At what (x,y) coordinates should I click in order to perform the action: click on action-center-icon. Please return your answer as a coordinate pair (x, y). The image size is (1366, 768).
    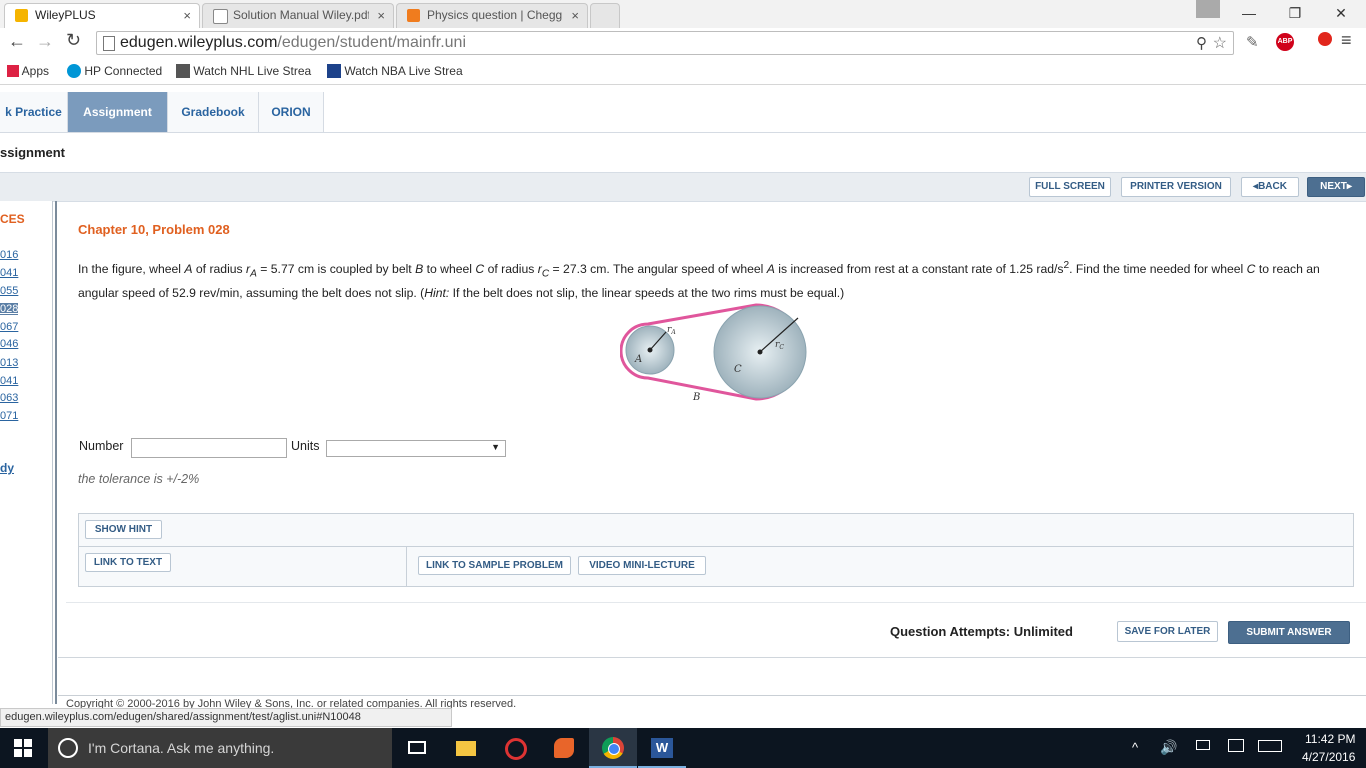
    Looking at the image, I should click on (1236, 745).